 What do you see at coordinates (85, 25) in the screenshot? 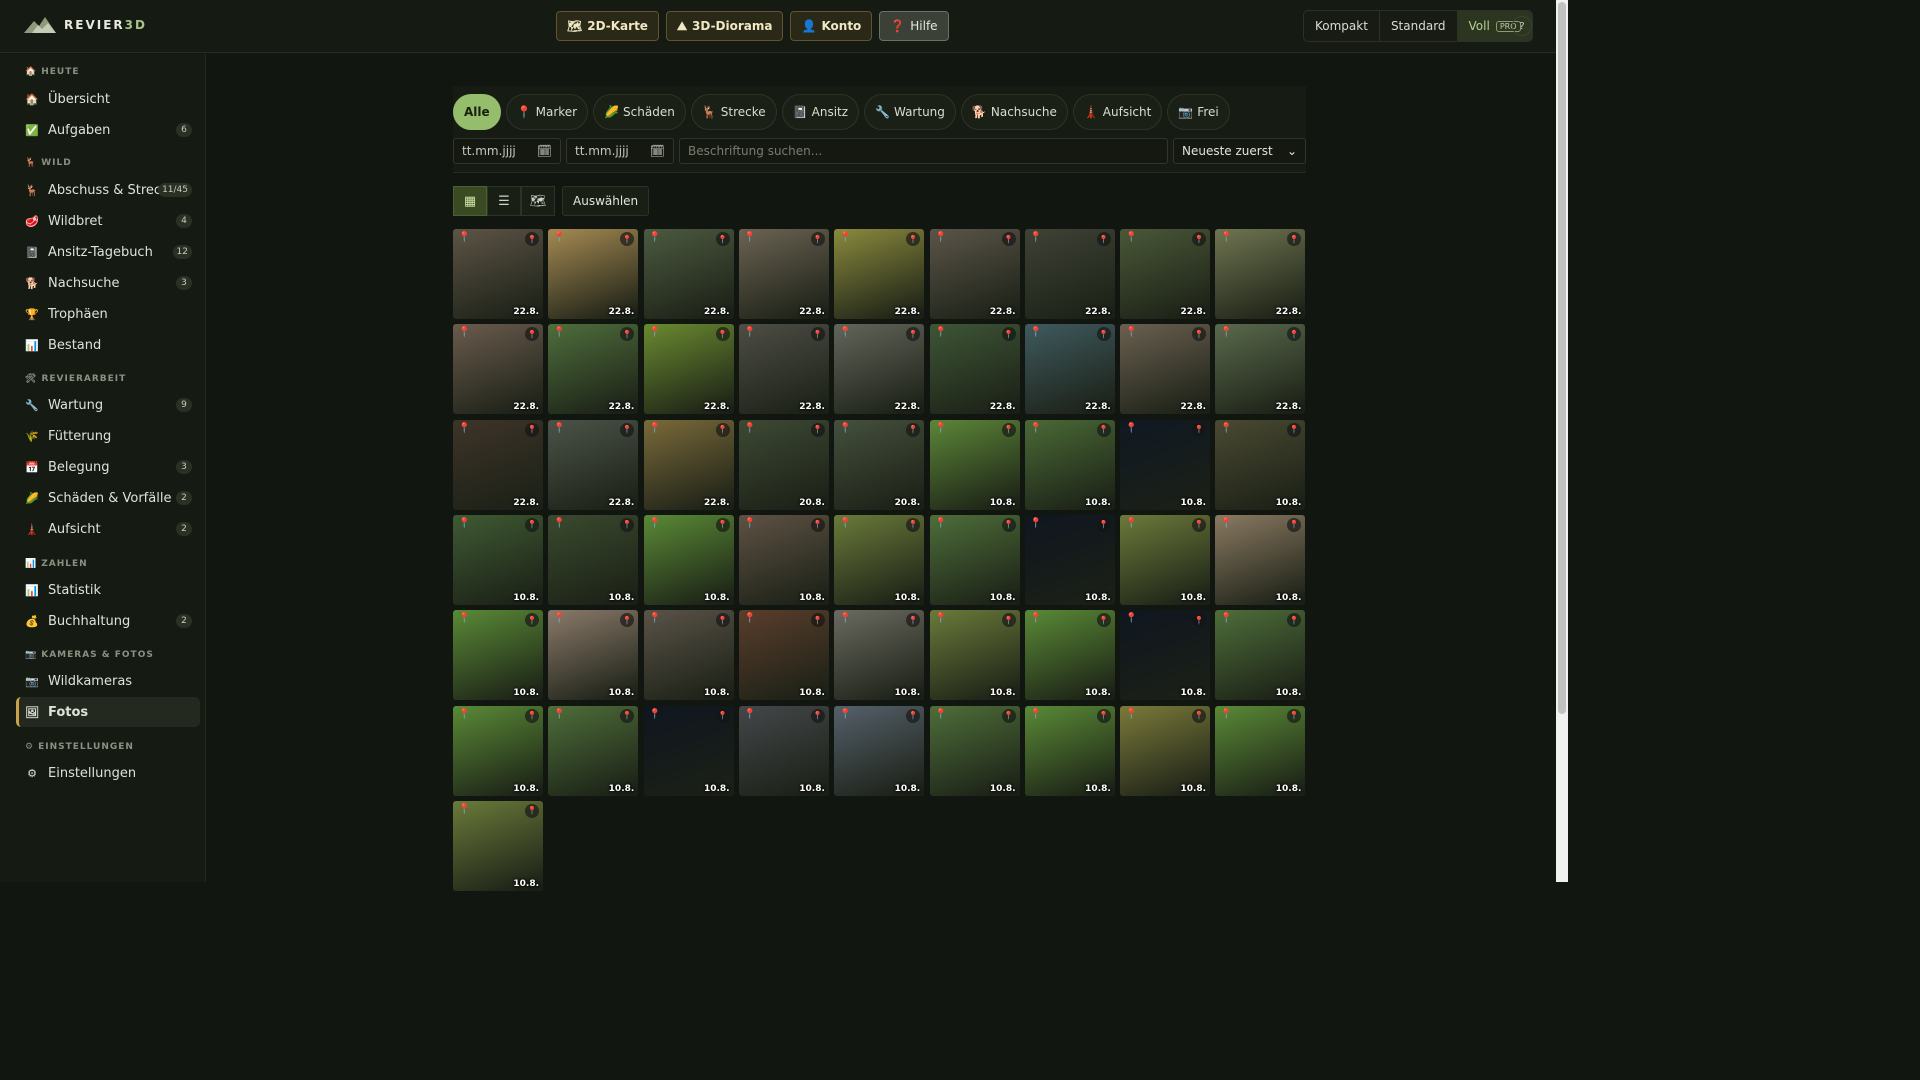
I see `brand: REVIER3D` at bounding box center [85, 25].